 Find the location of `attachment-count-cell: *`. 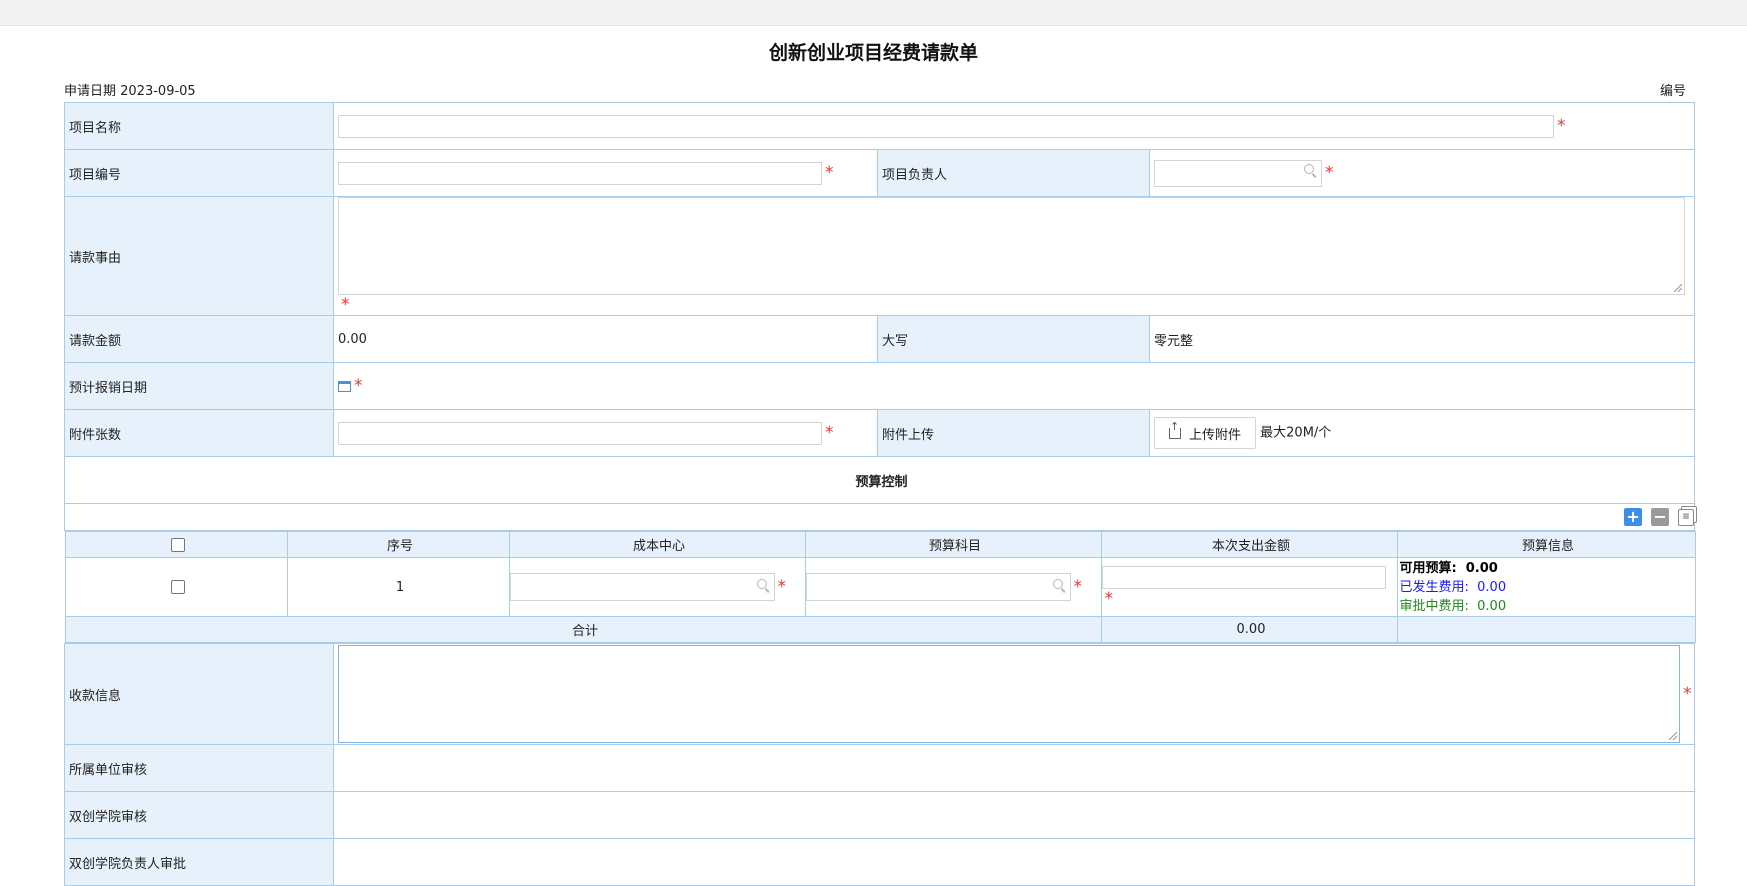

attachment-count-cell: * is located at coordinates (605, 433).